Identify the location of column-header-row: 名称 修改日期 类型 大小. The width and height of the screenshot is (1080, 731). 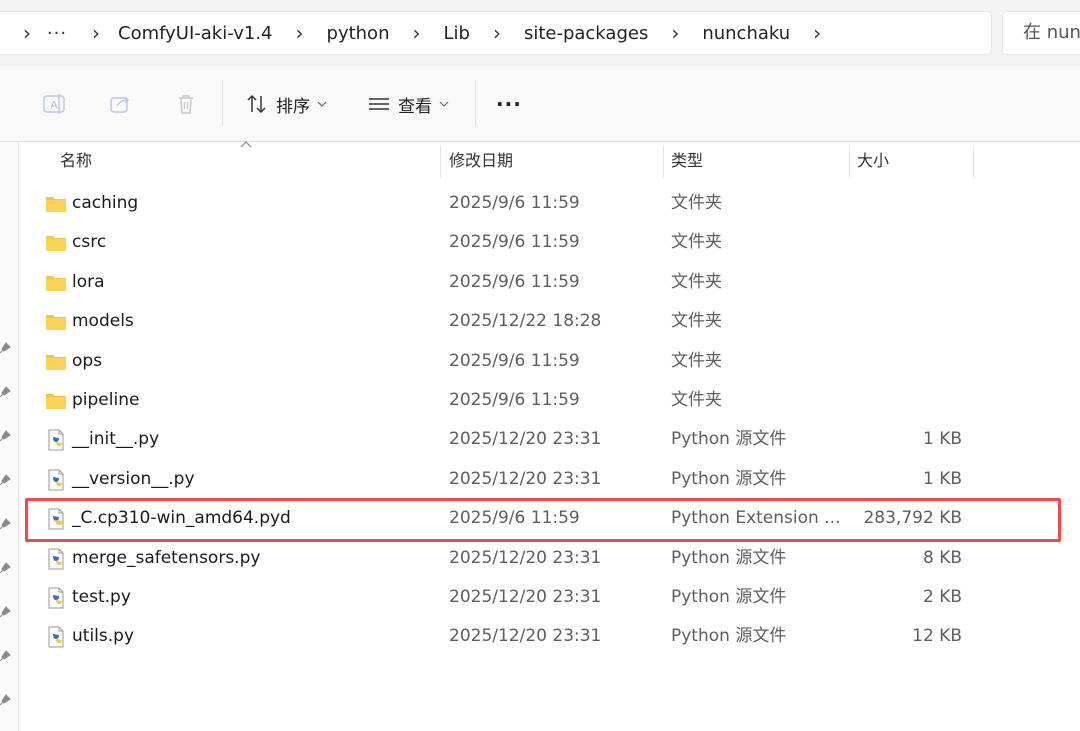
(549, 160).